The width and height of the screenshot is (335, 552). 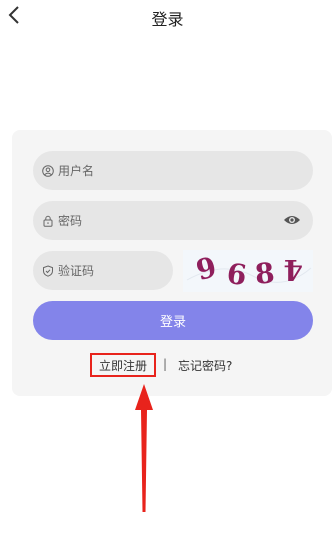 What do you see at coordinates (206, 268) in the screenshot?
I see `captcha-char-1: 9` at bounding box center [206, 268].